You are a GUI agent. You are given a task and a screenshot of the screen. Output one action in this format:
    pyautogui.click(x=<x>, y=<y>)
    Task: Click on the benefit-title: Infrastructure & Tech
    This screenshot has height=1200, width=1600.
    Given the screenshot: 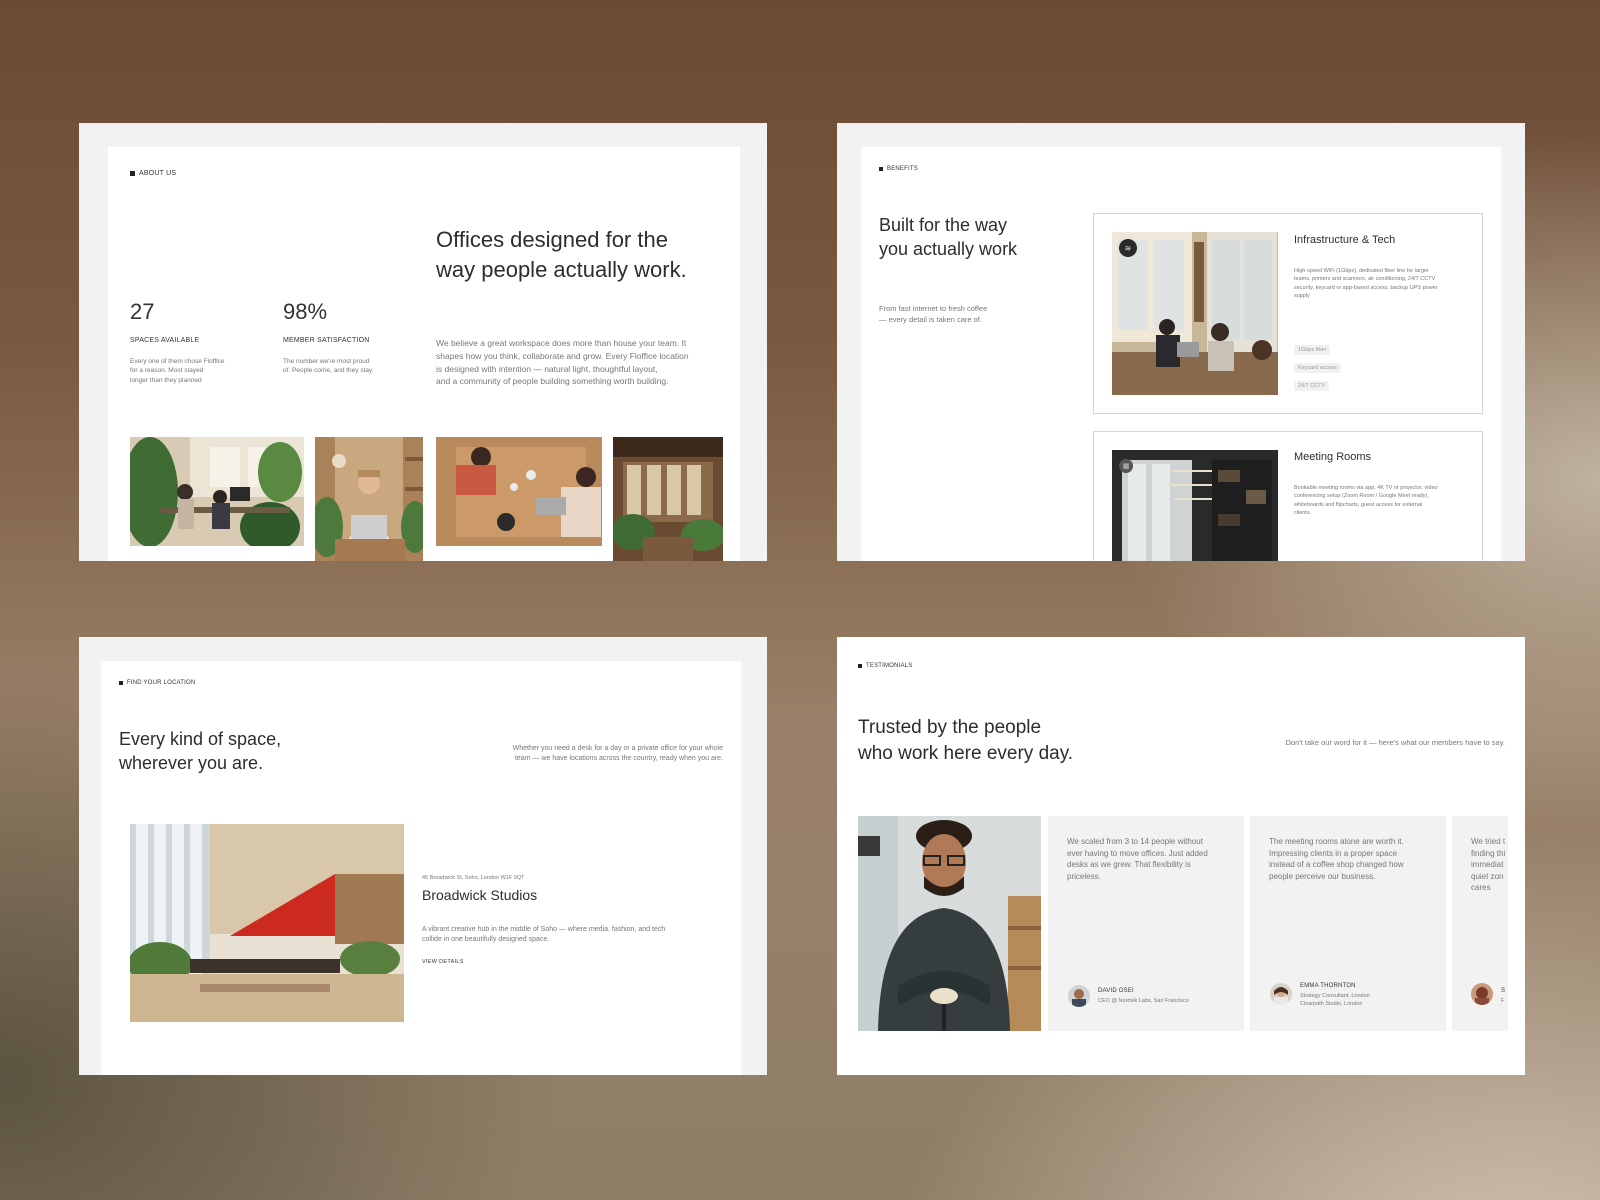 What is the action you would take?
    pyautogui.click(x=1345, y=240)
    